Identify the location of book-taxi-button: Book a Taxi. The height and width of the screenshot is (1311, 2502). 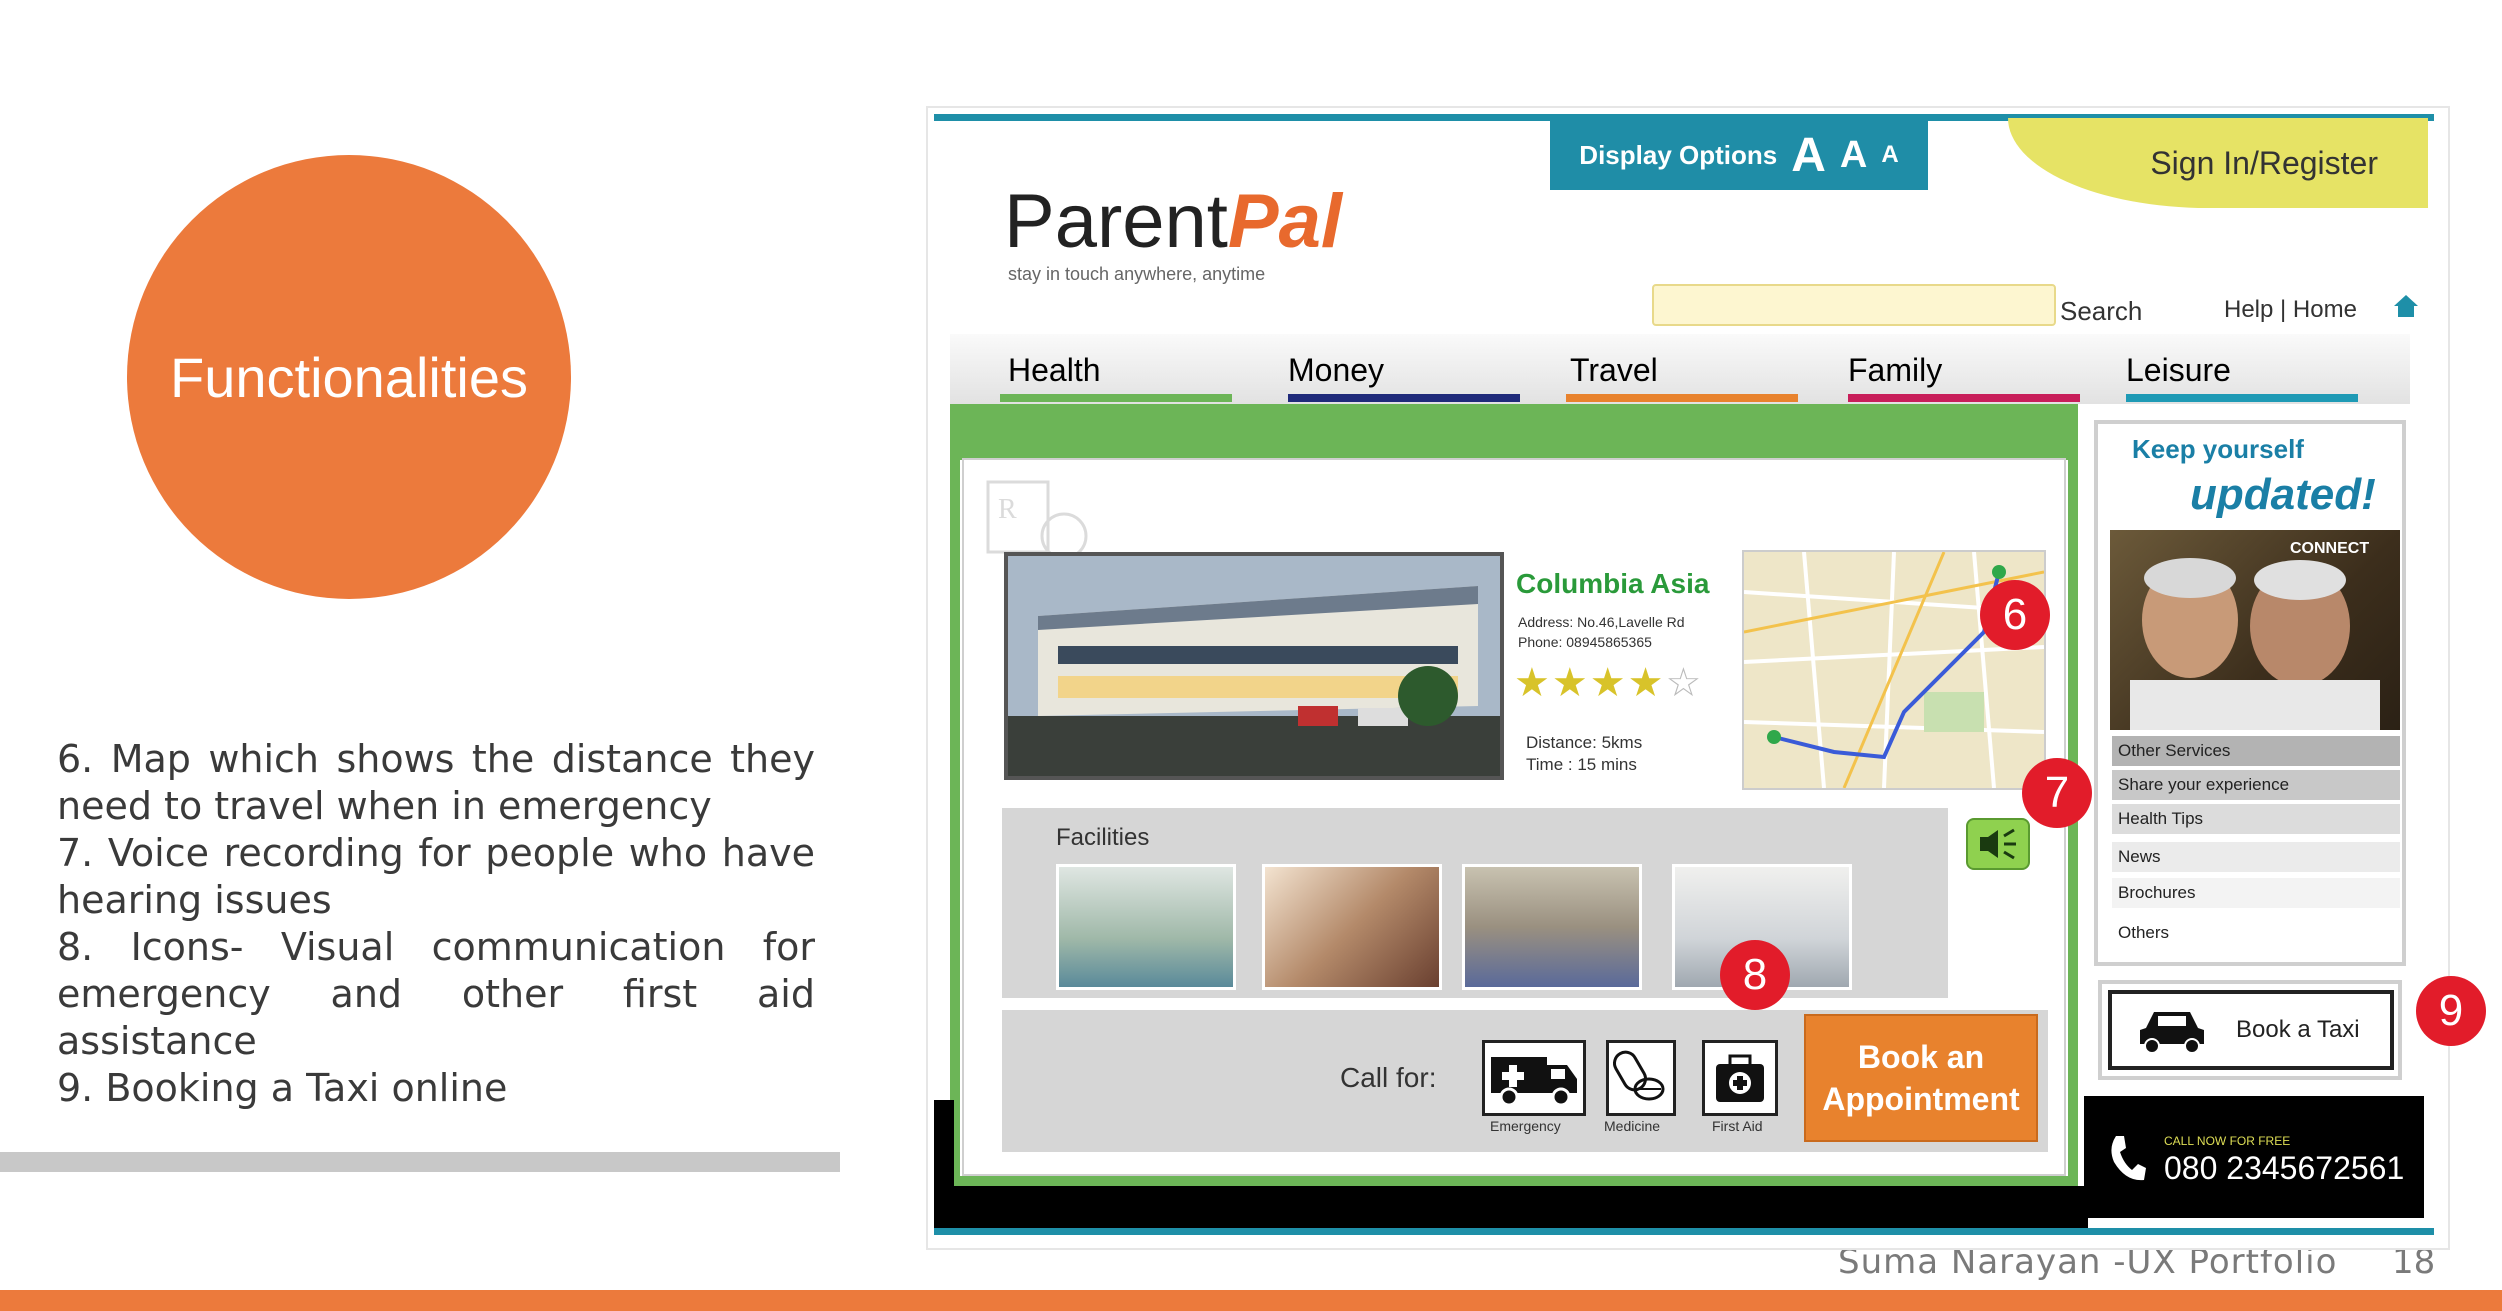
(2251, 1030).